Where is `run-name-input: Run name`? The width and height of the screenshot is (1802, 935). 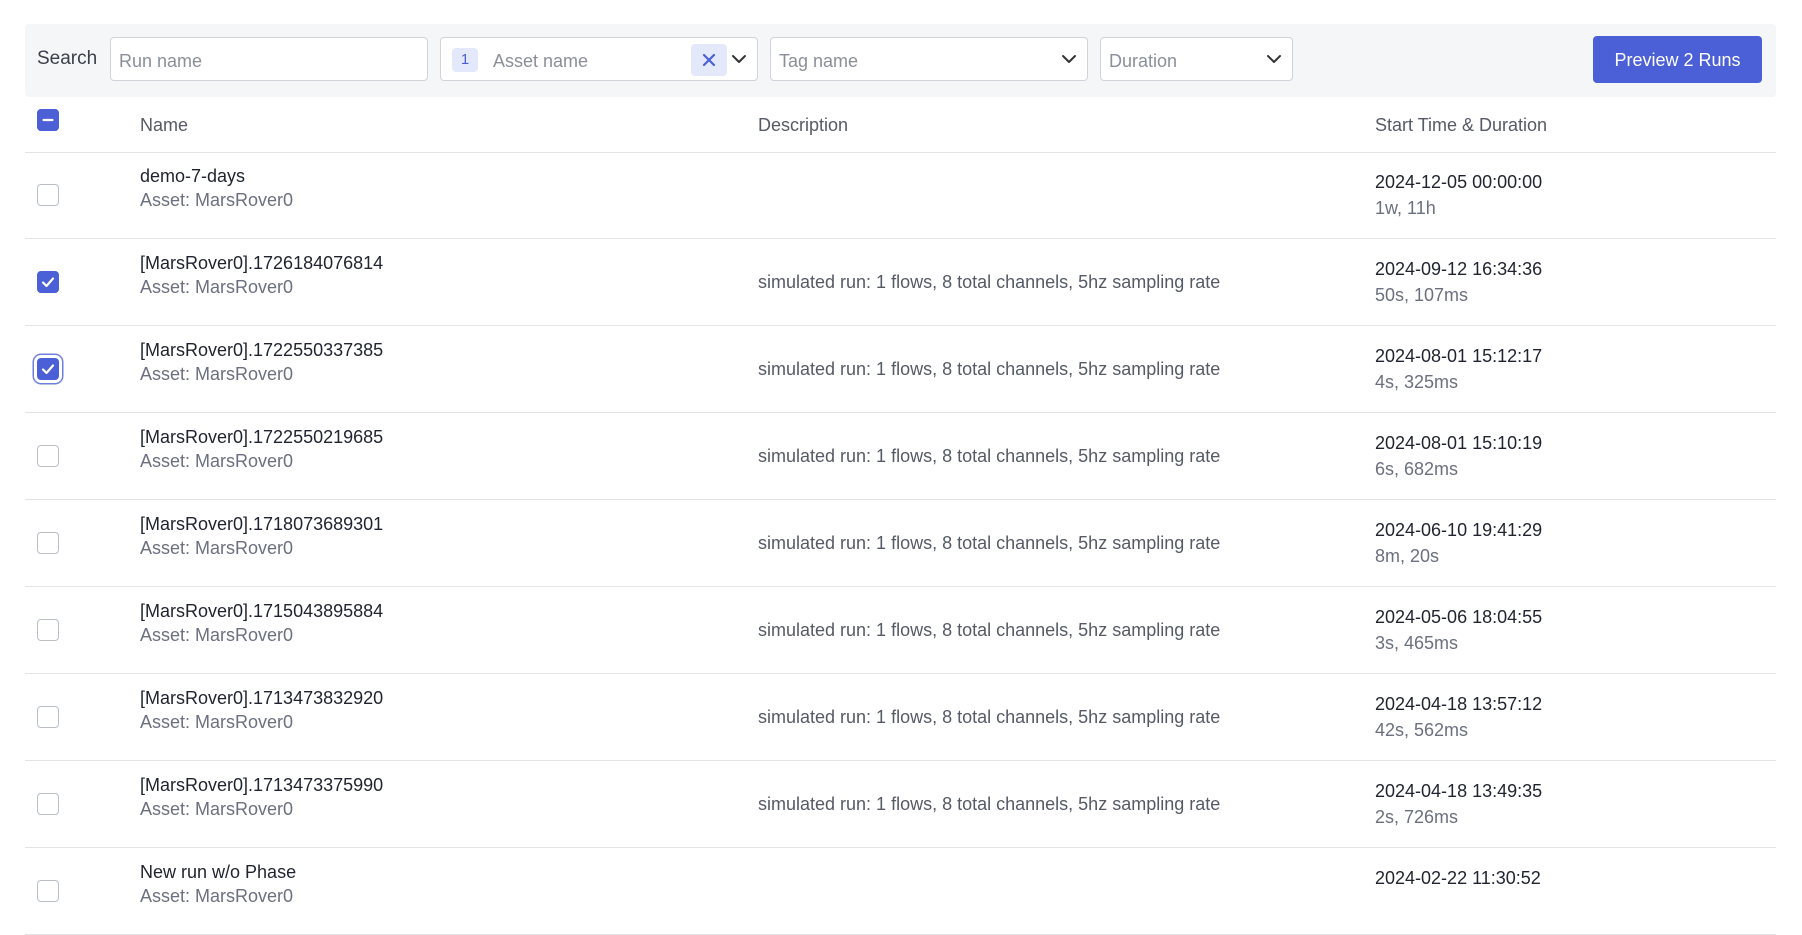 run-name-input: Run name is located at coordinates (269, 59).